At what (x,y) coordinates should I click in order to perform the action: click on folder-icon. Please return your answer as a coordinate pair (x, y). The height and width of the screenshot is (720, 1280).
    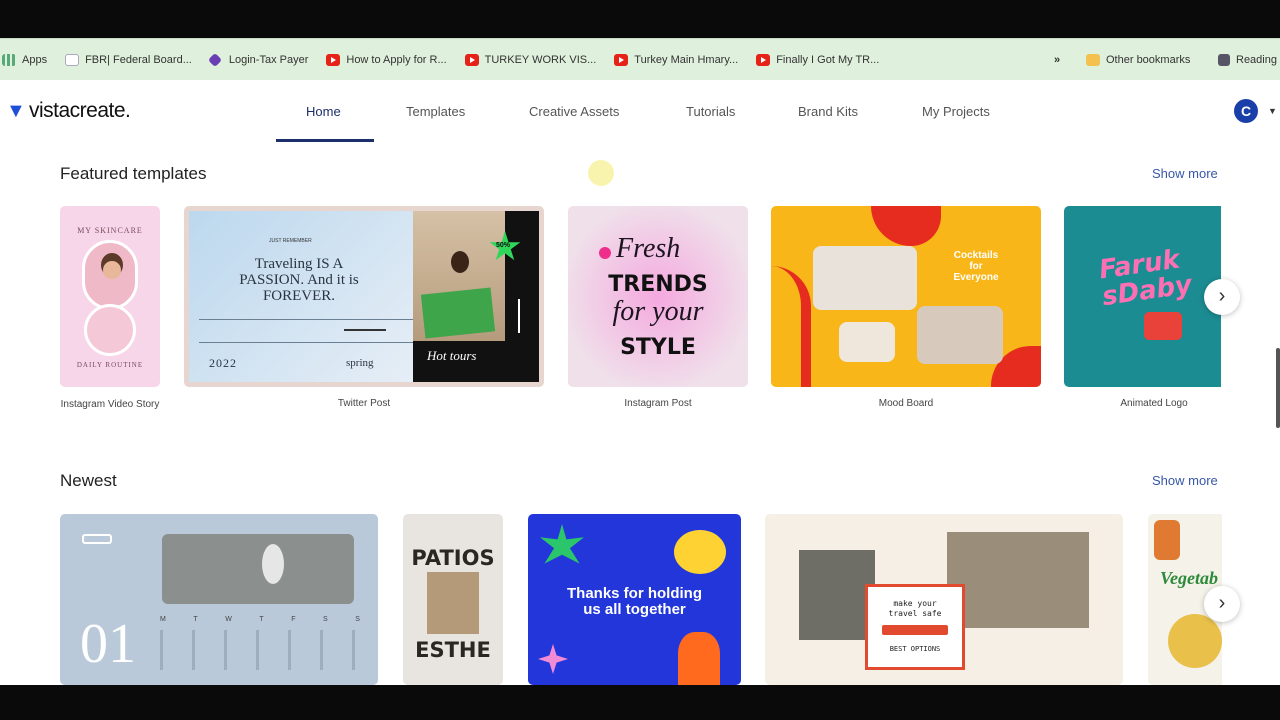
    Looking at the image, I should click on (1093, 59).